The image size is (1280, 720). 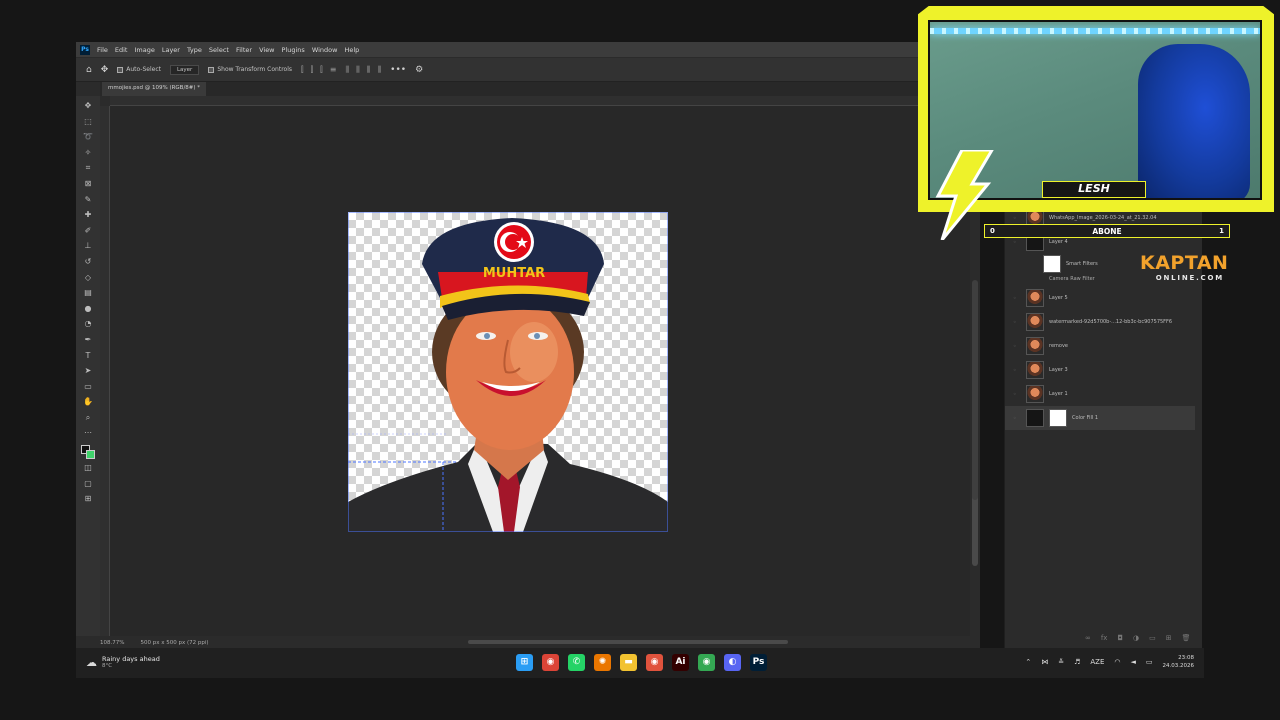 I want to click on photoshop-task-icon: Ps, so click(x=758, y=662).